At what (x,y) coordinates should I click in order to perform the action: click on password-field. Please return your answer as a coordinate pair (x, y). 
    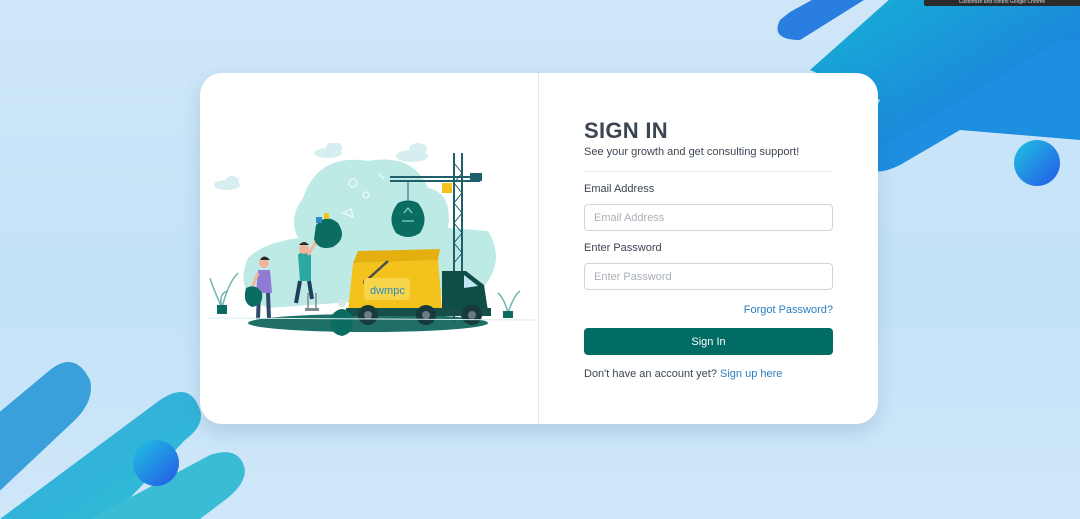
    Looking at the image, I should click on (708, 276).